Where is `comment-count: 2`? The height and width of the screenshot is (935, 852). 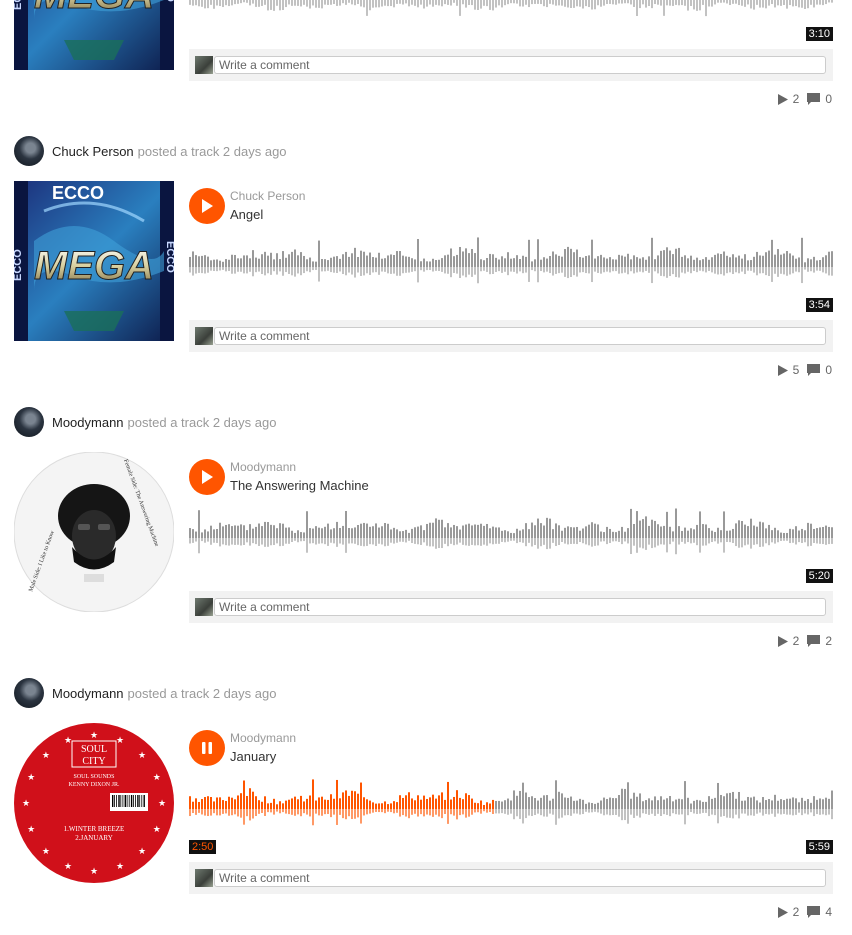 comment-count: 2 is located at coordinates (819, 641).